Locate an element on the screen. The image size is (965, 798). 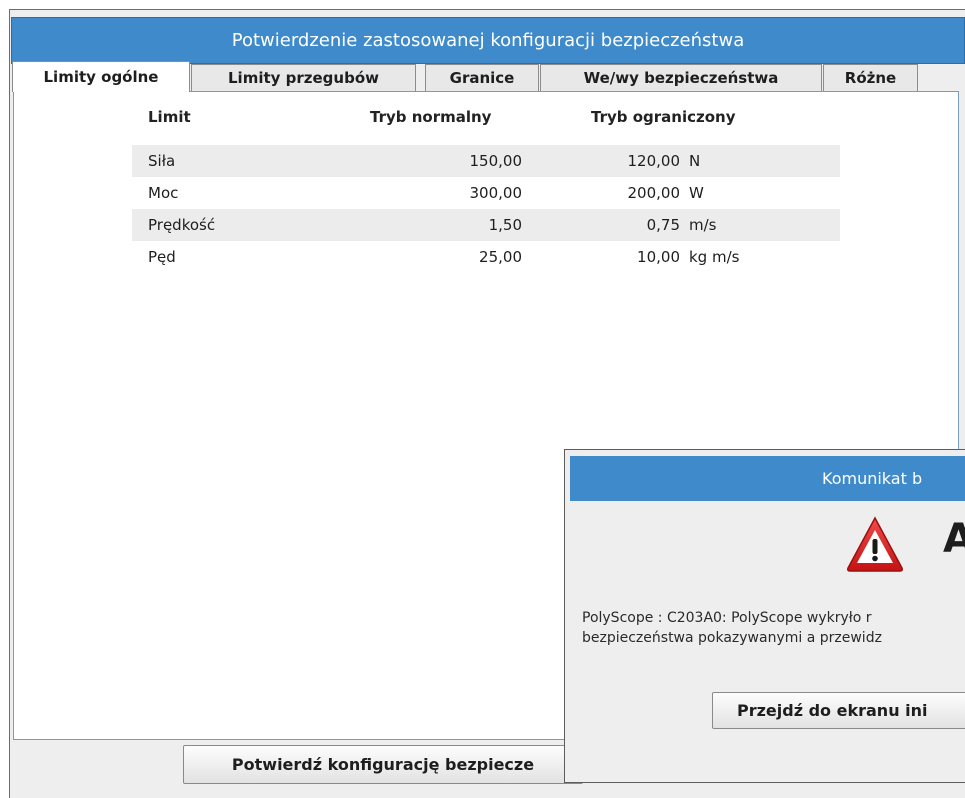
normal-value: 1,50 is located at coordinates (505, 225).